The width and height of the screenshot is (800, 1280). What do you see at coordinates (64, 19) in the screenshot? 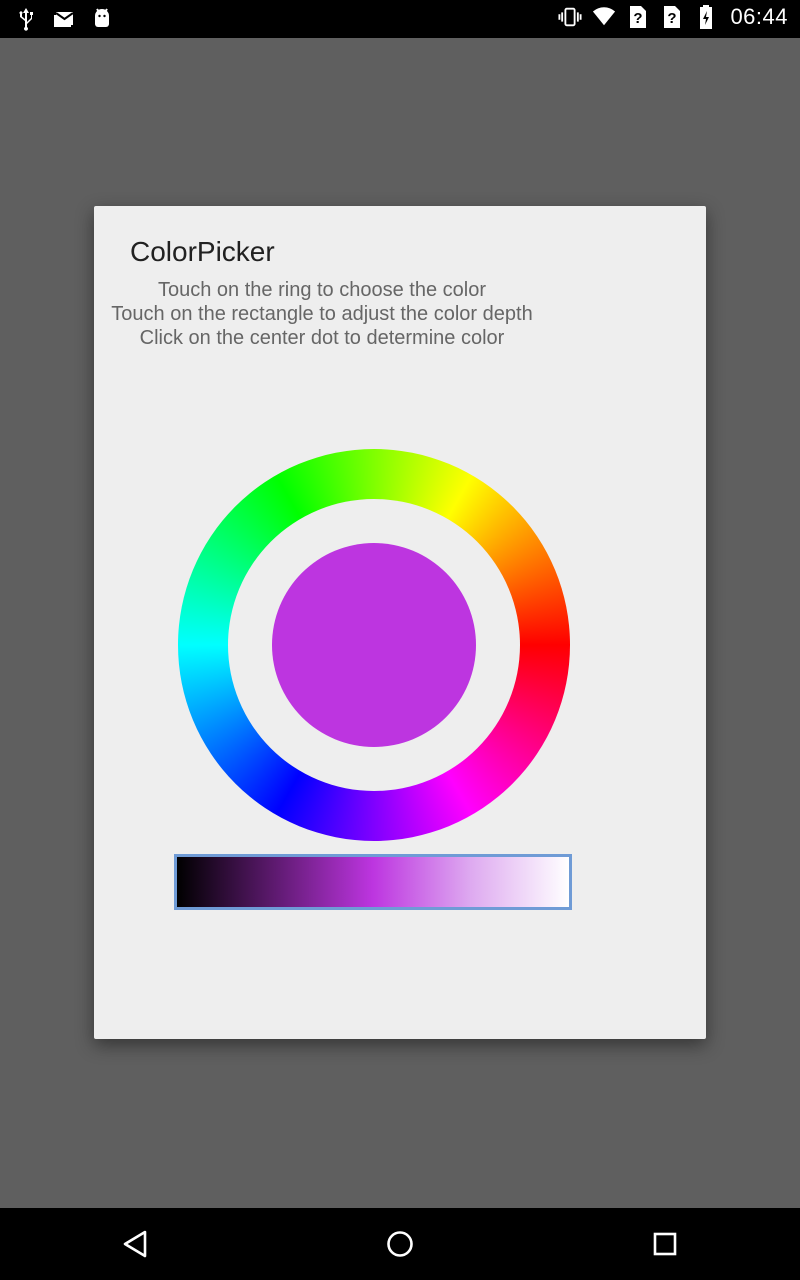
I see `email-icon` at bounding box center [64, 19].